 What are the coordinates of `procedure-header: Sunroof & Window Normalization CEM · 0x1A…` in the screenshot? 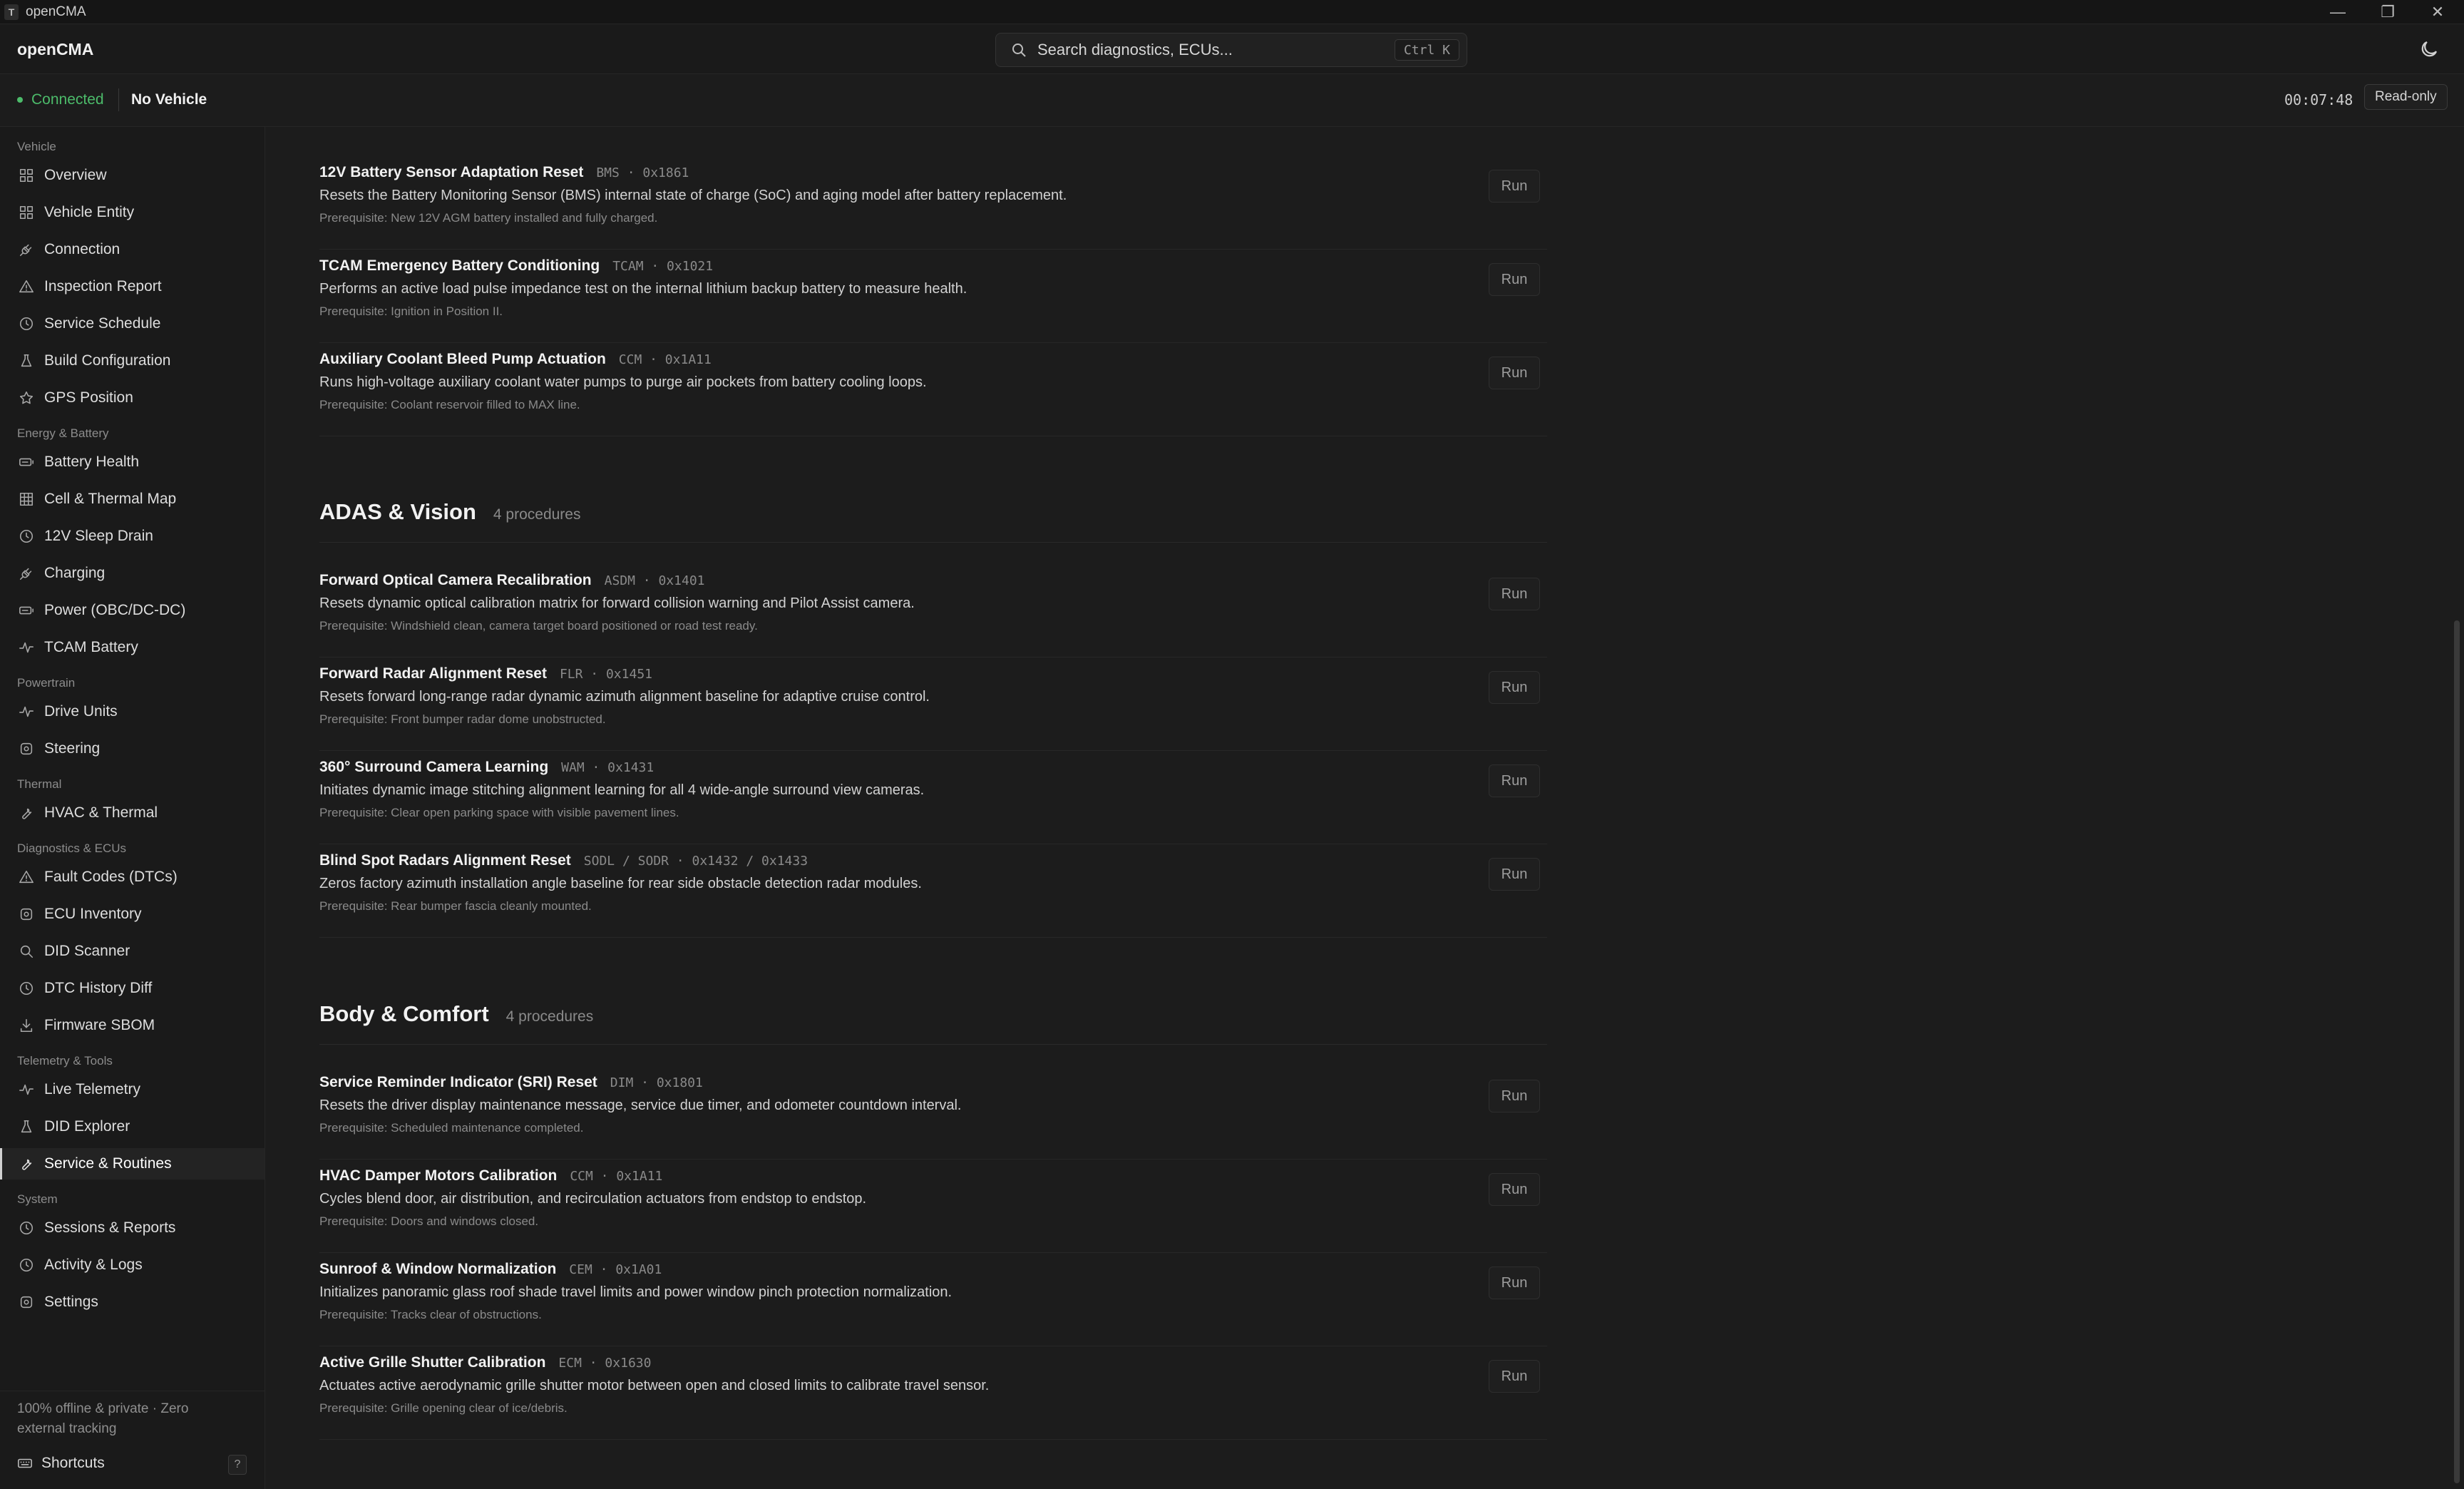 It's located at (490, 1269).